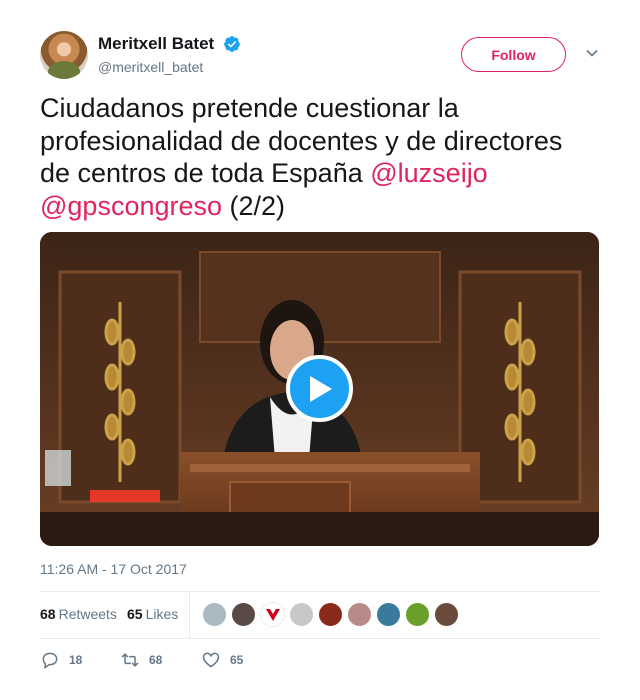 This screenshot has height=700, width=640. What do you see at coordinates (211, 660) in the screenshot?
I see `heart-icon` at bounding box center [211, 660].